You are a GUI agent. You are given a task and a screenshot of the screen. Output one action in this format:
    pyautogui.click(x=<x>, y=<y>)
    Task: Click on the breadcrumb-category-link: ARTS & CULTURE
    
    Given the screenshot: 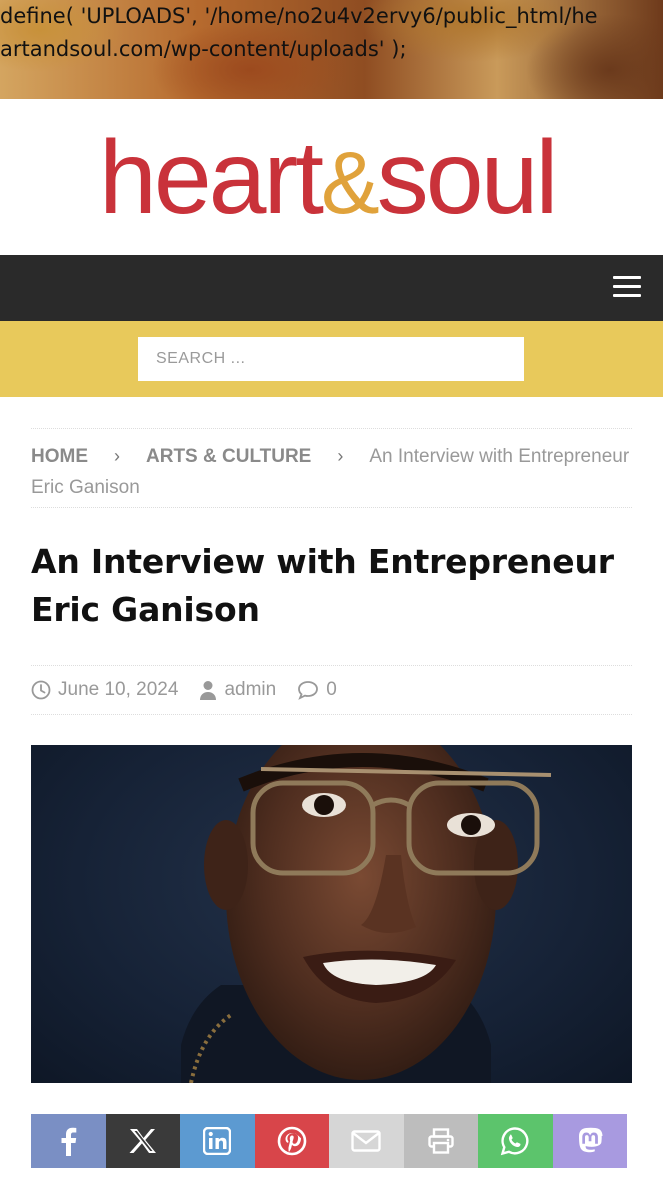 What is the action you would take?
    pyautogui.click(x=228, y=456)
    